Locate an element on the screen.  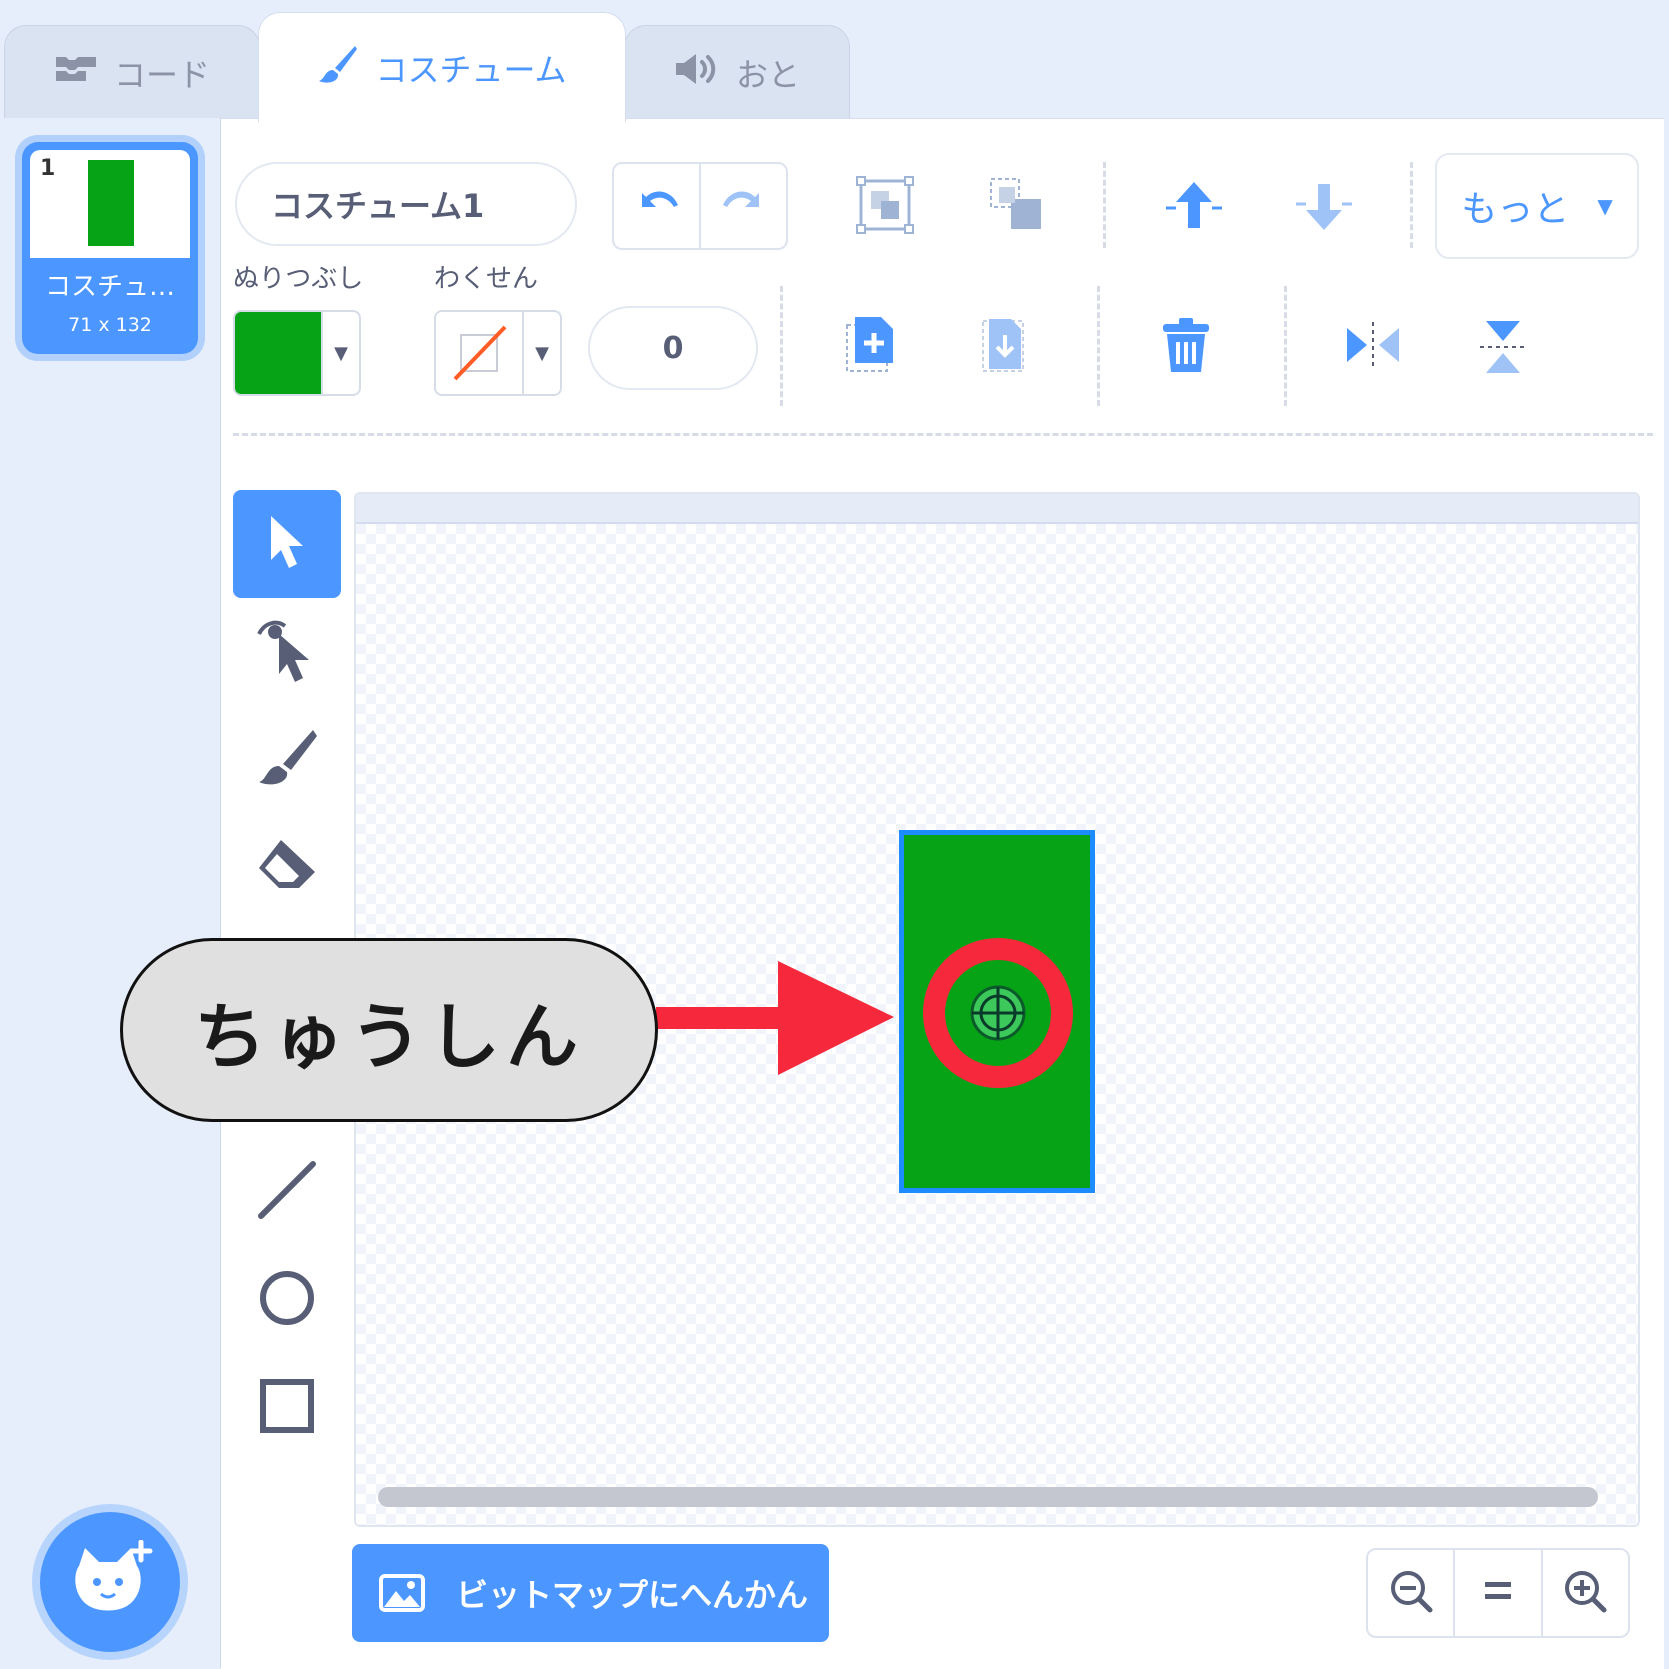
tab-code-label: コード is located at coordinates (161, 75).